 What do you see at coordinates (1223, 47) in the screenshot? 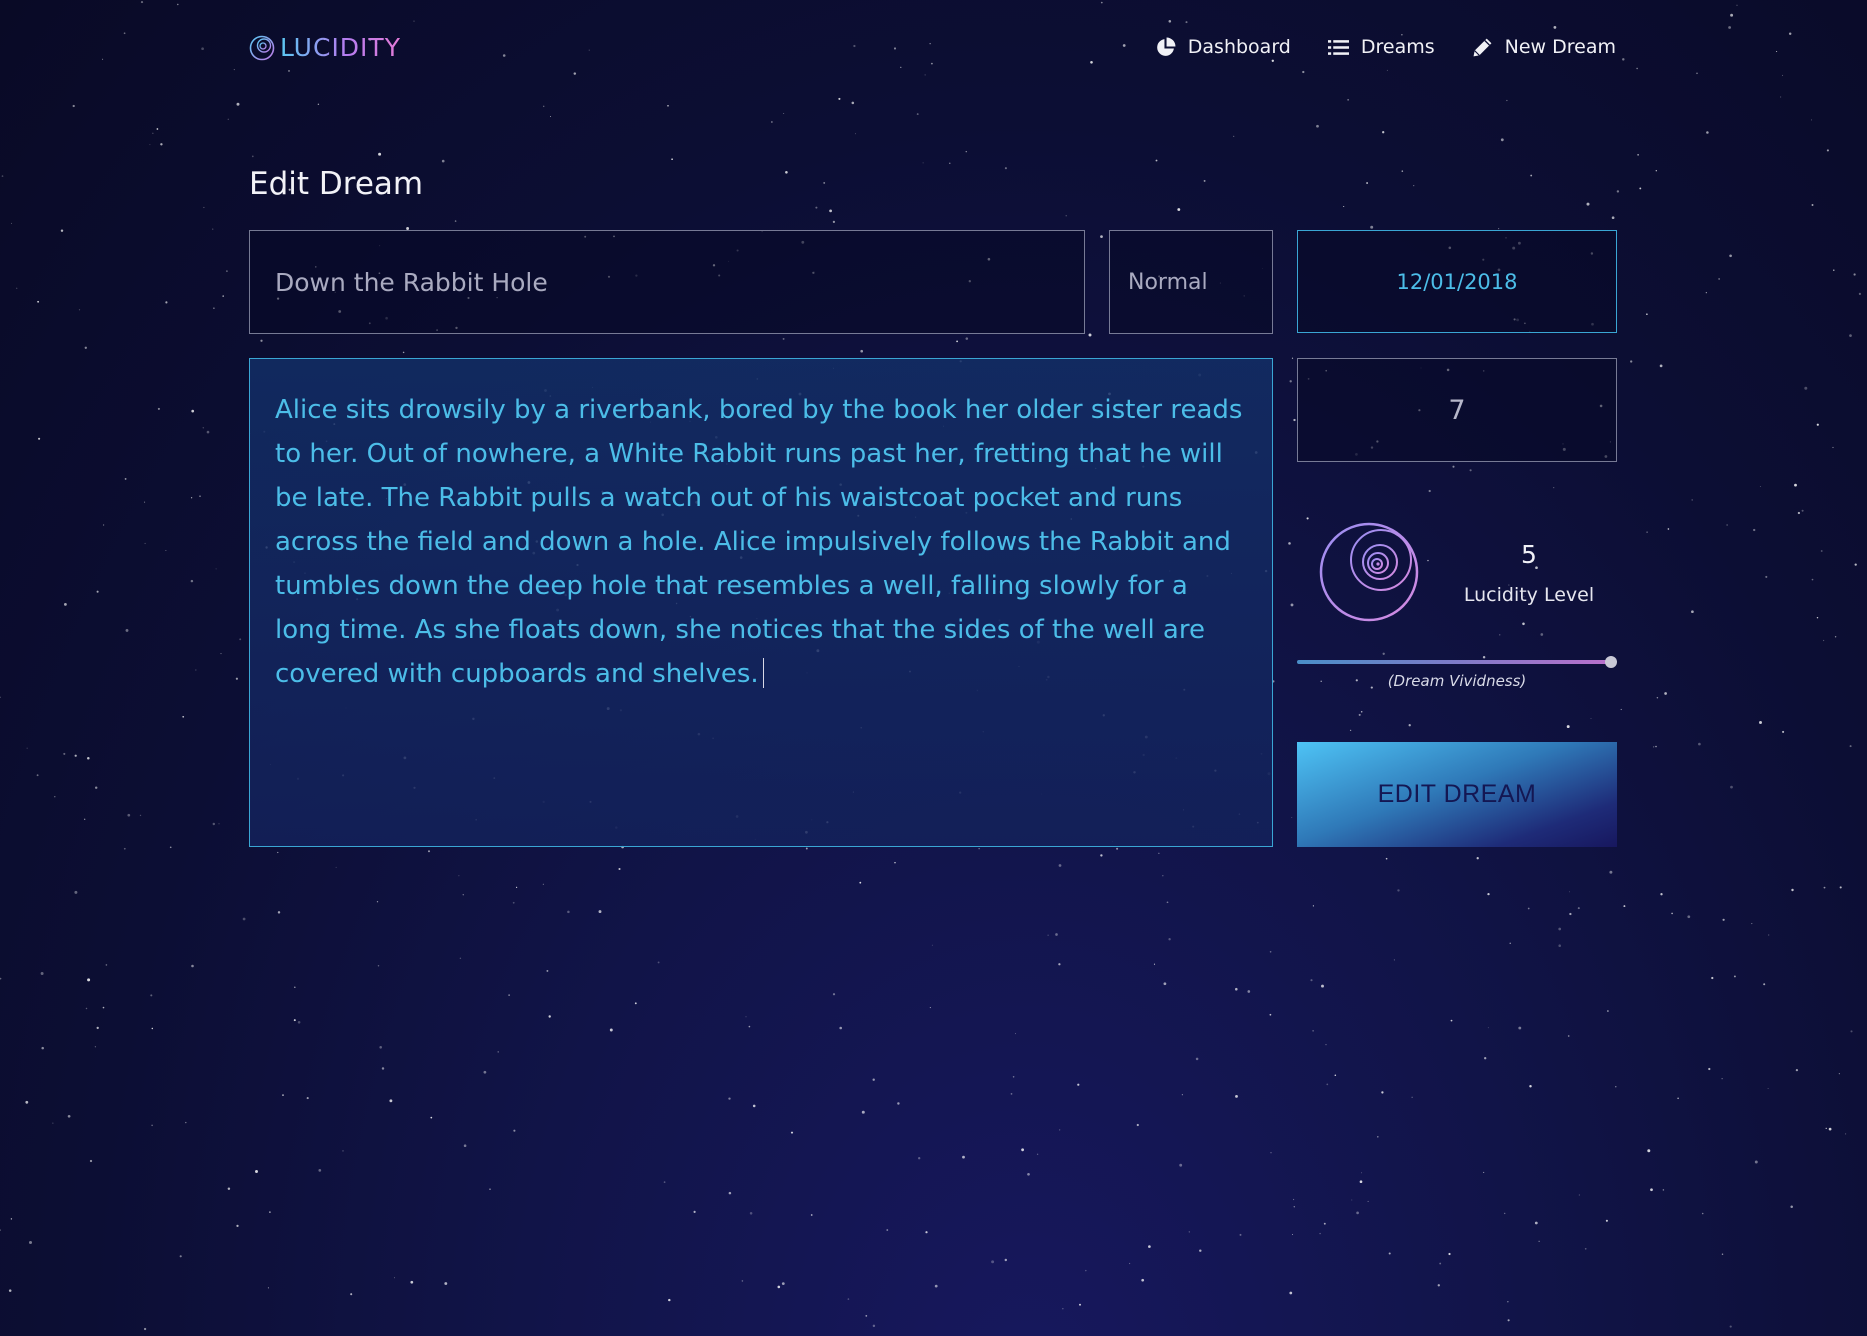
I see `nav-dashboard: Dashboard` at bounding box center [1223, 47].